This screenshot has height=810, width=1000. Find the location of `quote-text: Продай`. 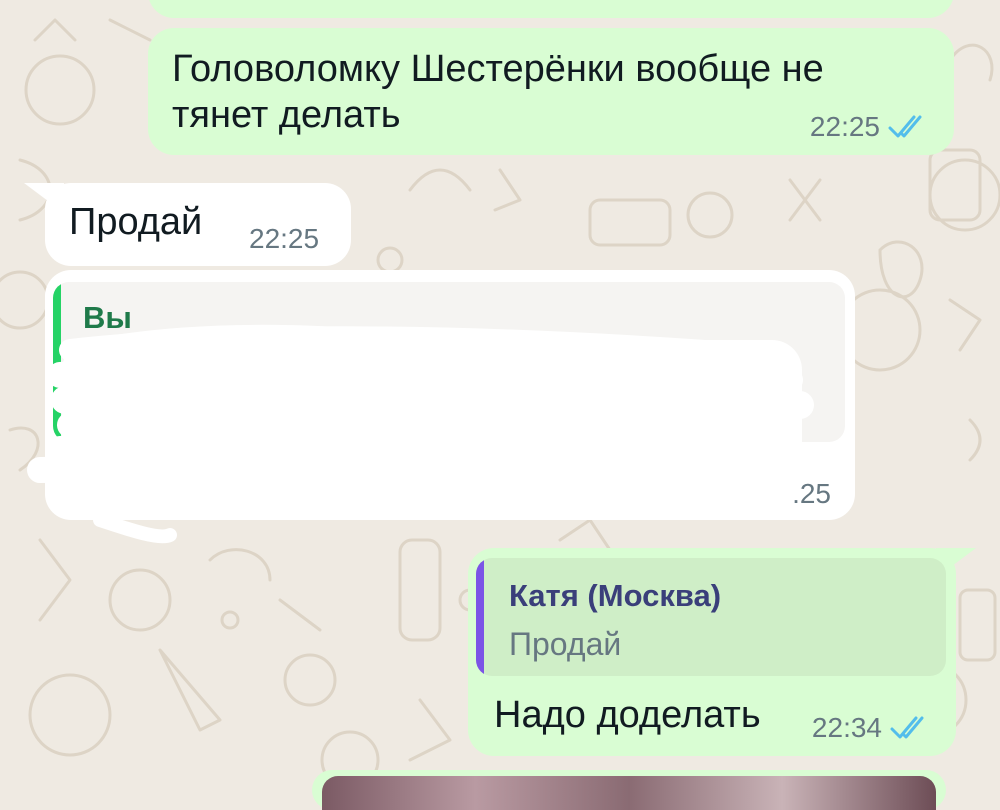

quote-text: Продай is located at coordinates (565, 644).